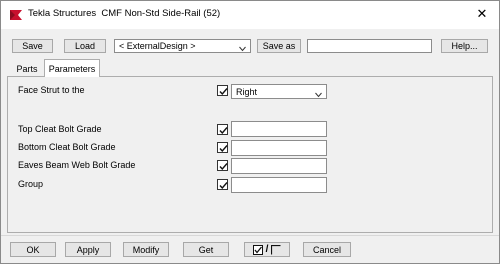  Describe the element at coordinates (51, 90) in the screenshot. I see `face-strut-label: Face Strut to the` at that location.